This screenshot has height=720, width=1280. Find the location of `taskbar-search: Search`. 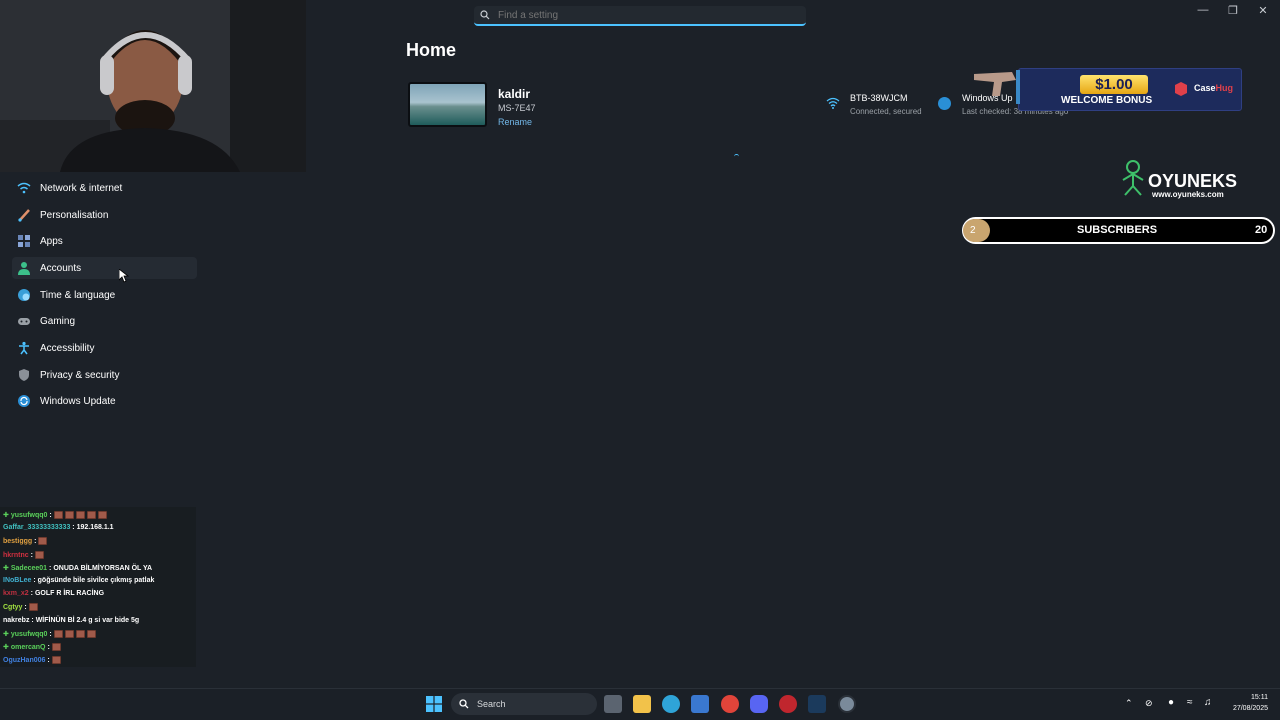

taskbar-search: Search is located at coordinates (524, 704).